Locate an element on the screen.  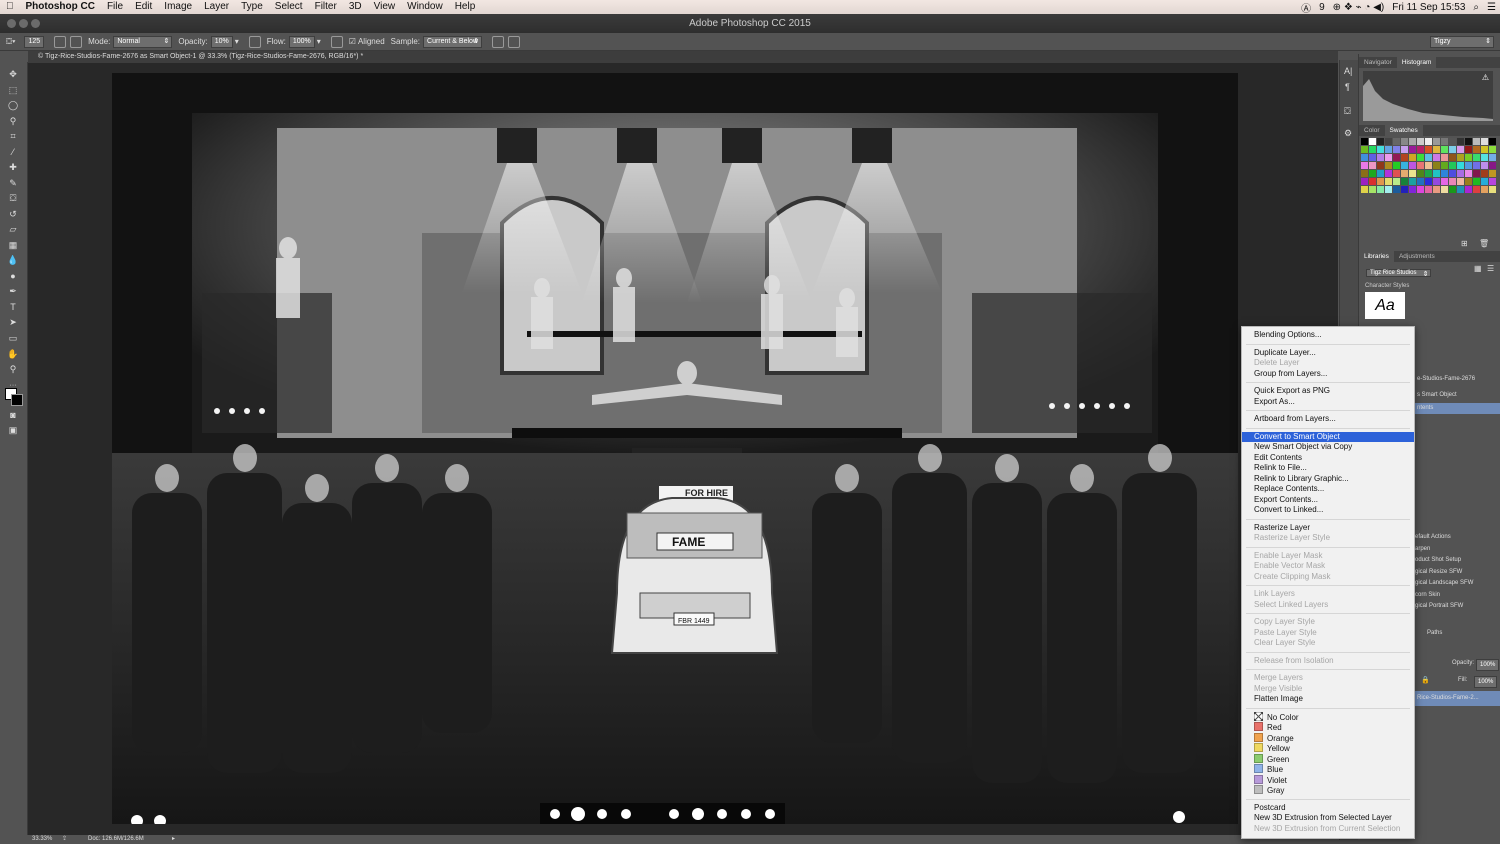
menu-type: Type is located at coordinates (252, 7).